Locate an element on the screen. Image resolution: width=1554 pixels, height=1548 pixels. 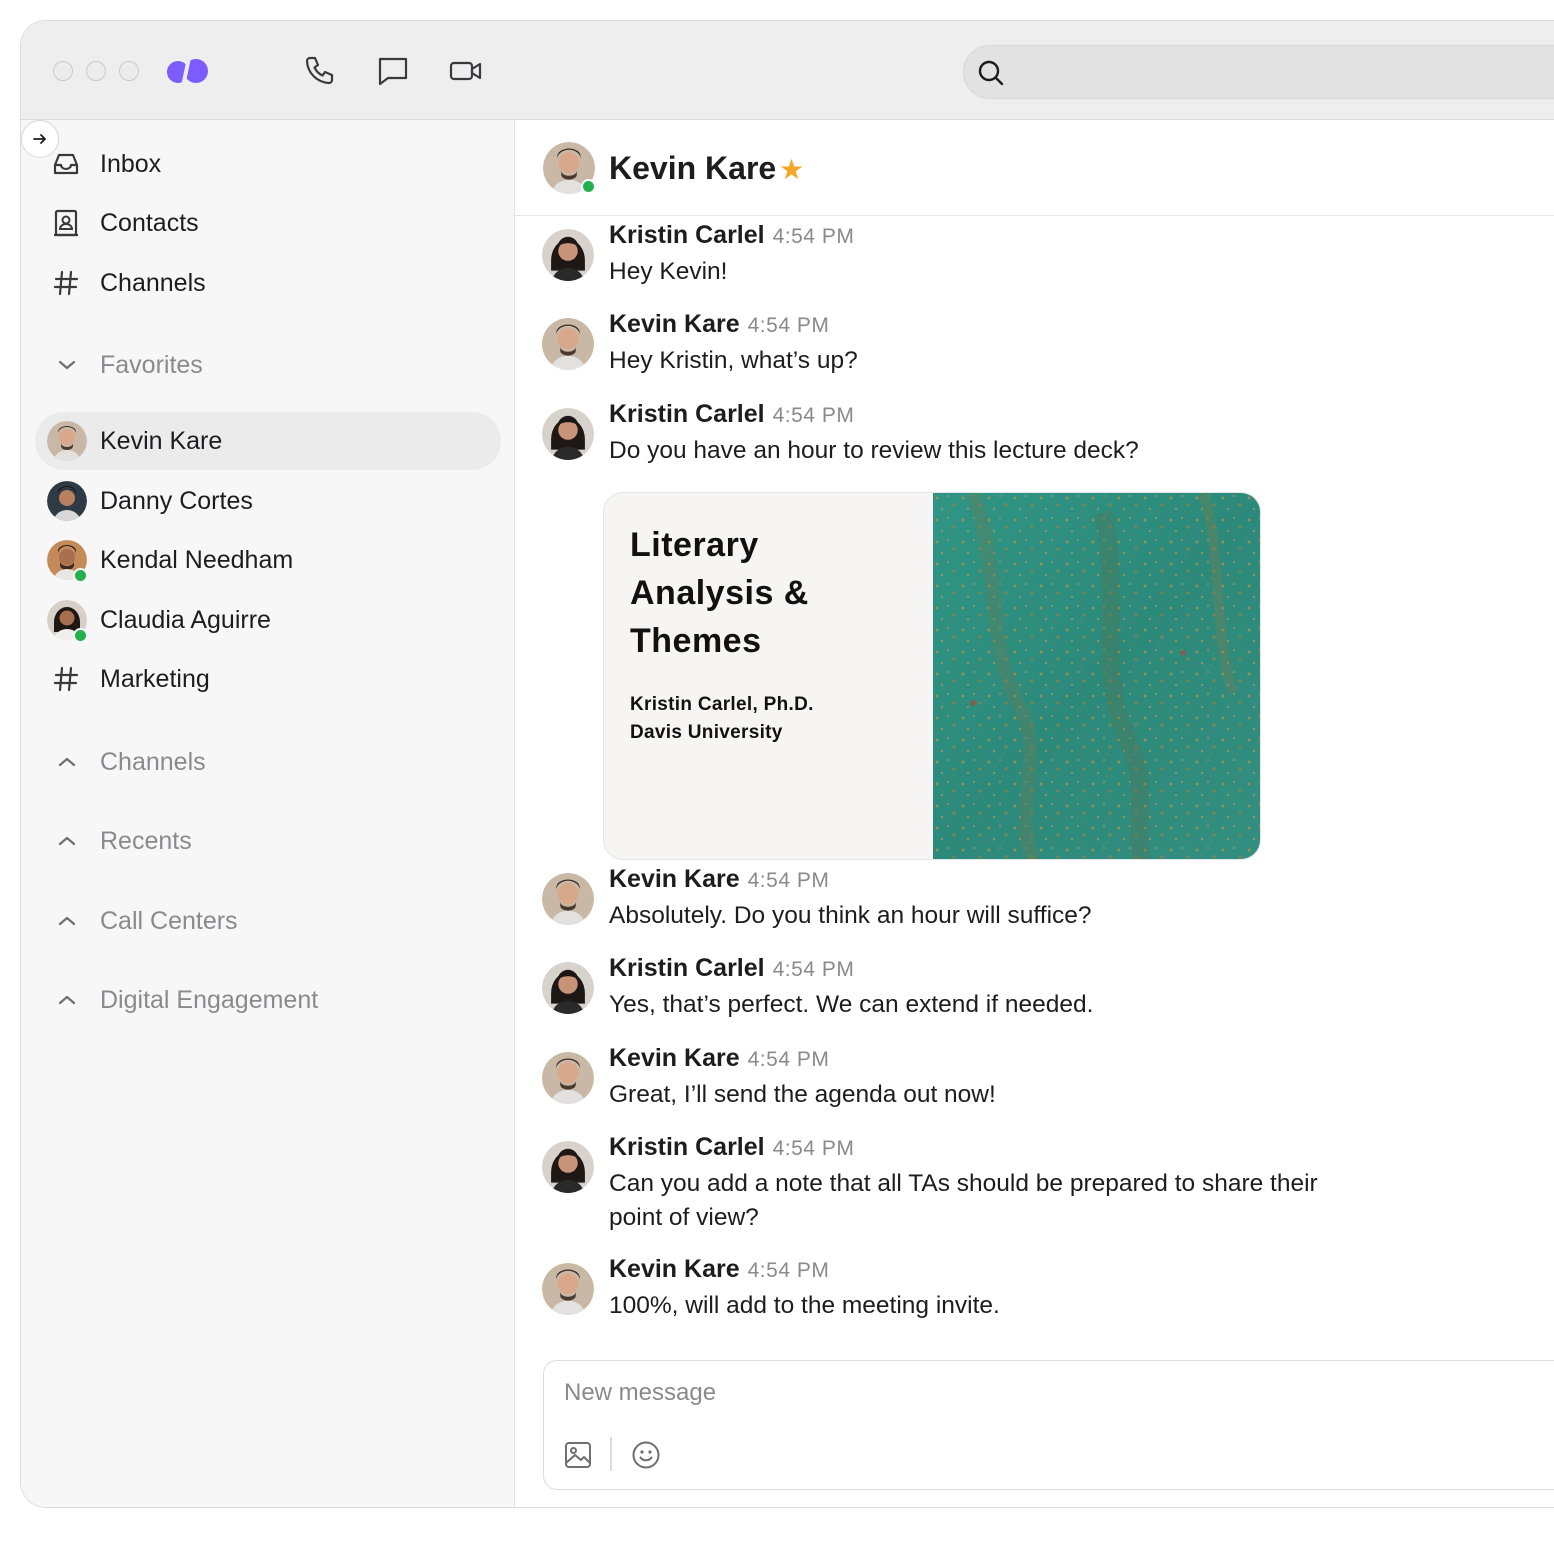
sidebar-item-label: Contacts is located at coordinates (149, 222).